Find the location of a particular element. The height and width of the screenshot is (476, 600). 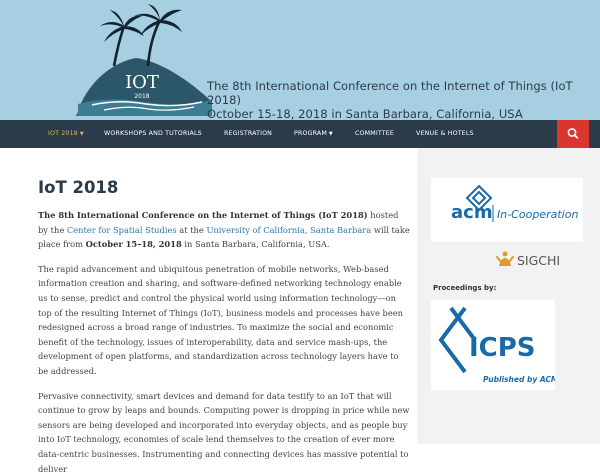

nav-item-registration: REGISTRATION is located at coordinates (248, 134).